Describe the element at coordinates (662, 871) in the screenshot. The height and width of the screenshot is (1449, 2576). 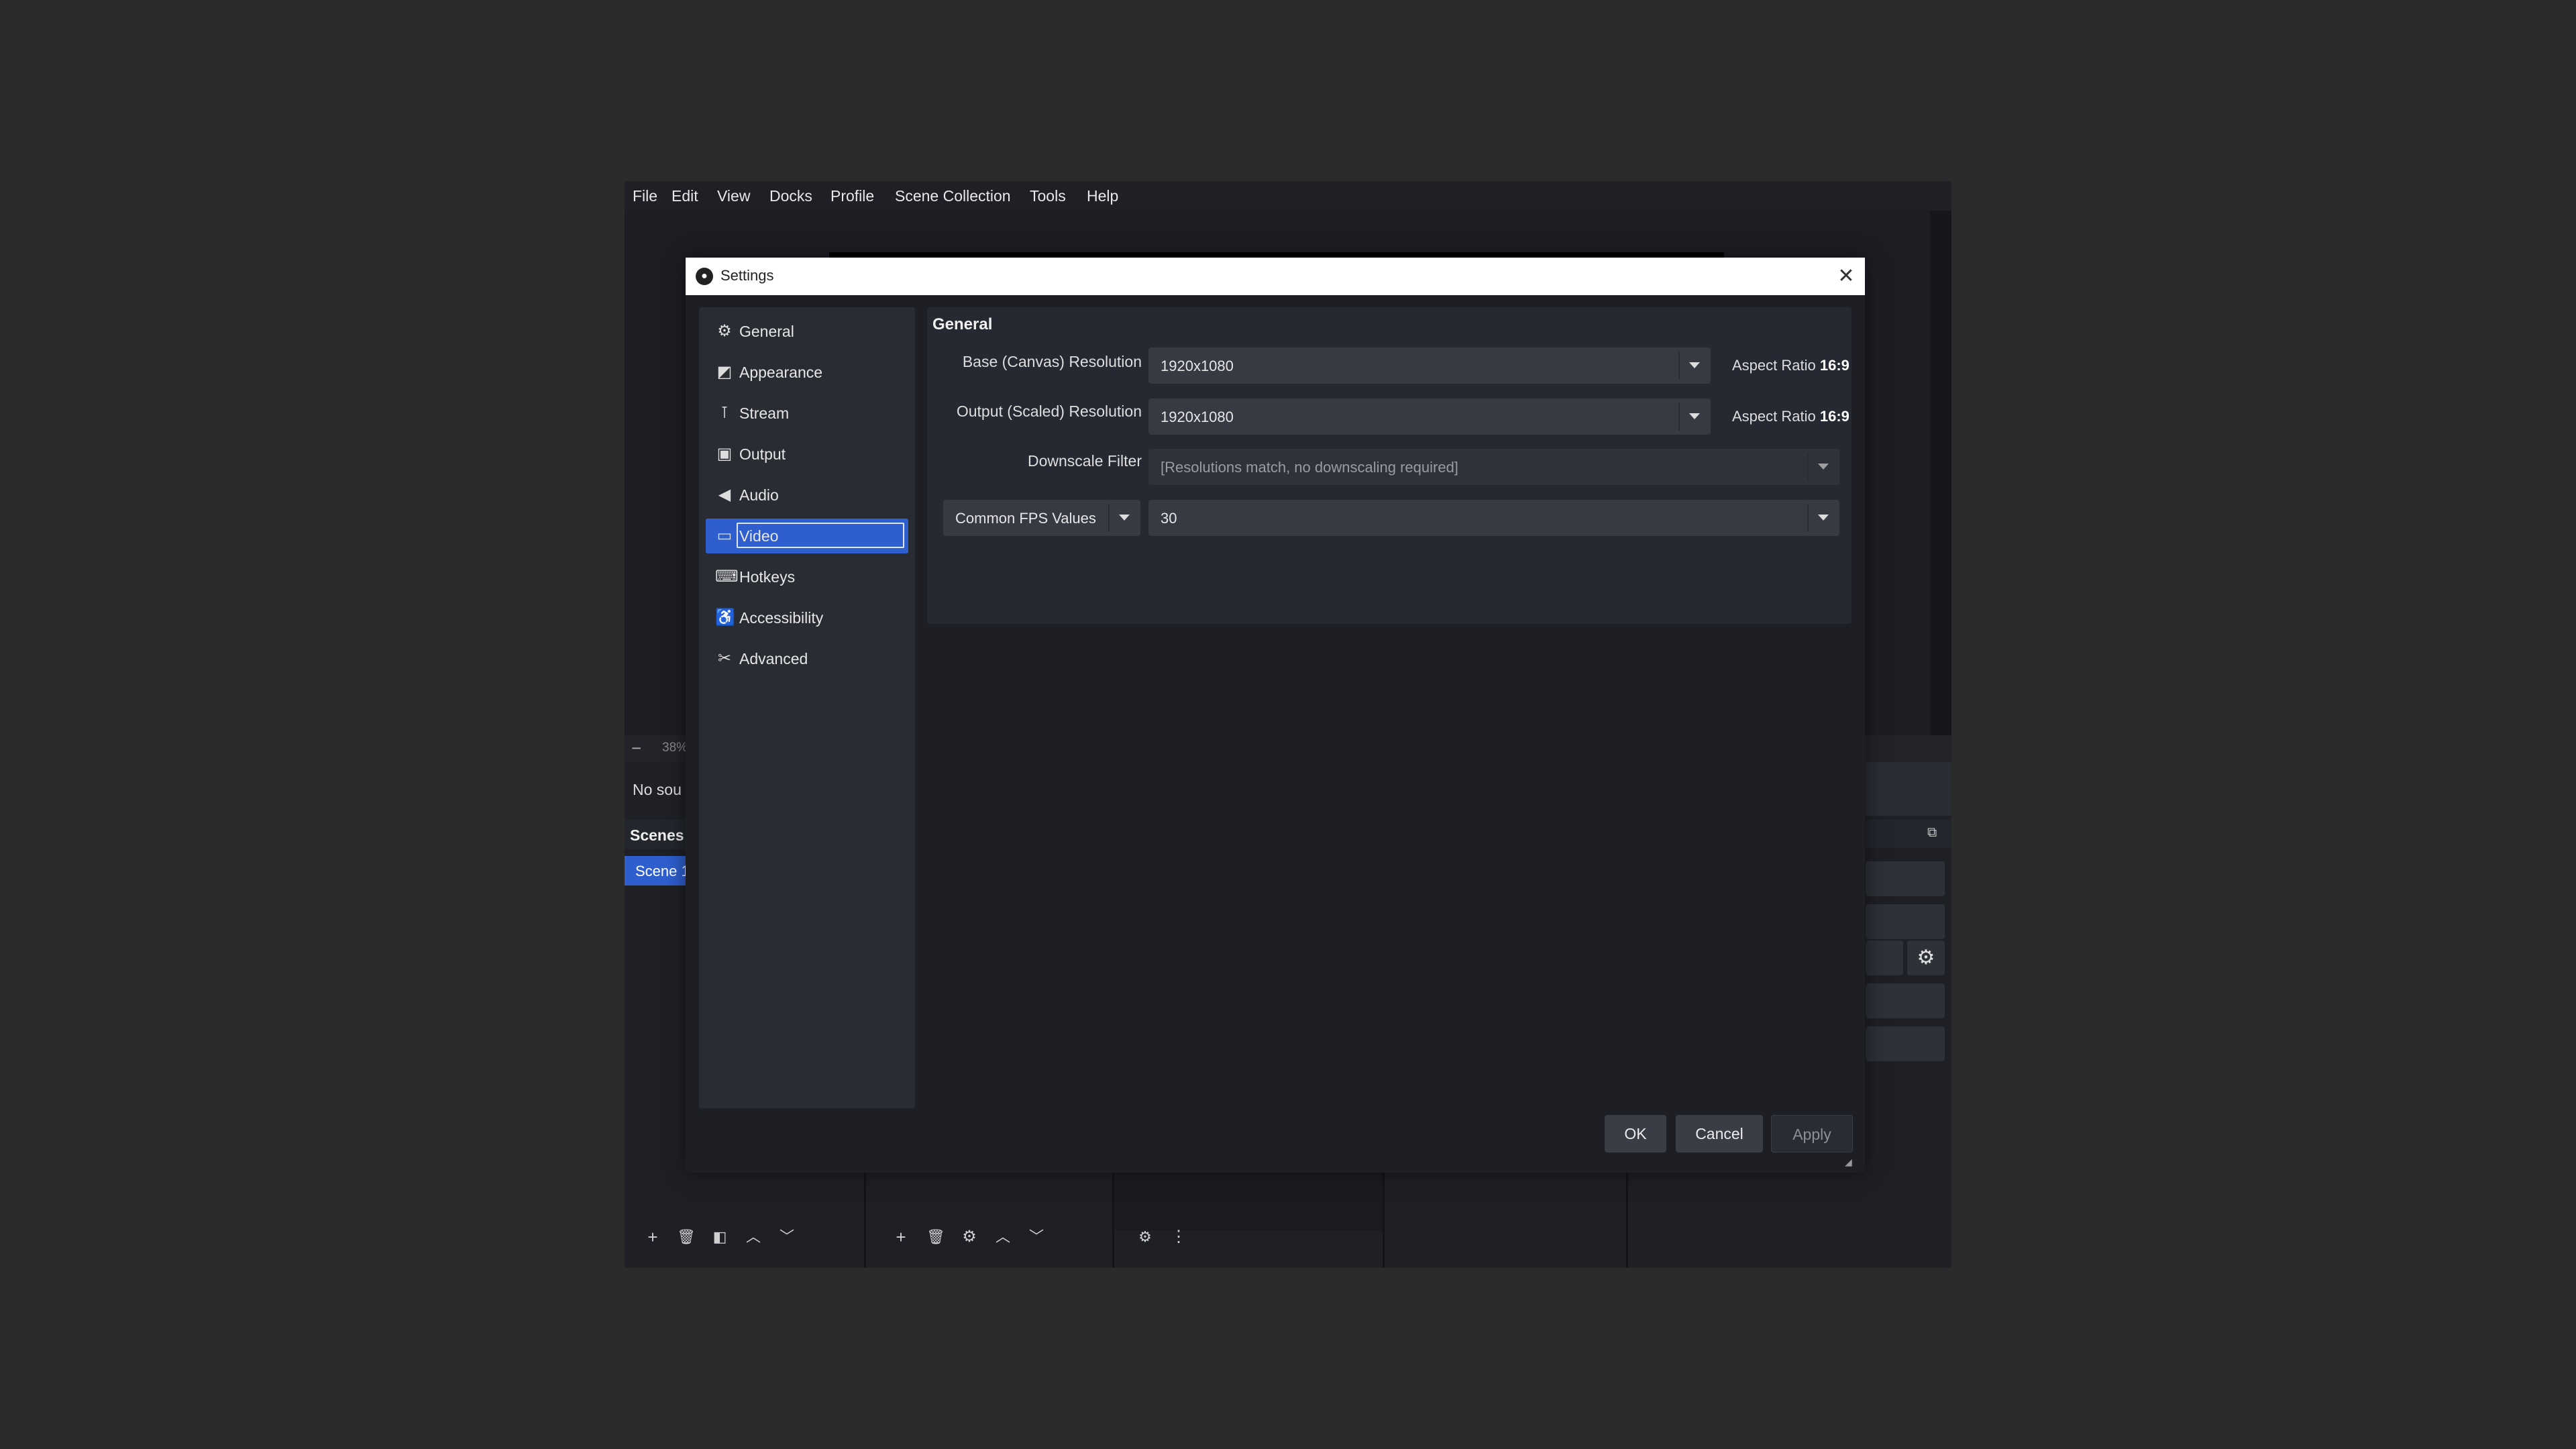
I see `scene-item-label: Scene 1` at that location.